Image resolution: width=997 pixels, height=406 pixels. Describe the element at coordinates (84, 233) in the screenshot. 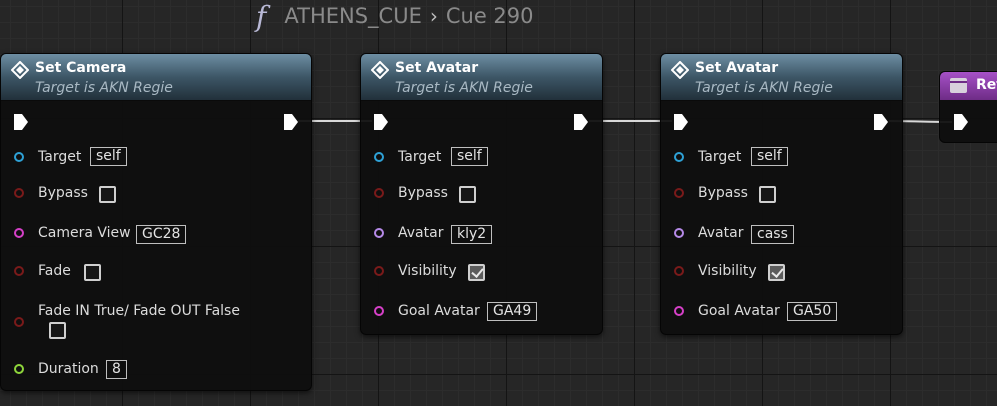

I see `pin-label: Camera View` at that location.